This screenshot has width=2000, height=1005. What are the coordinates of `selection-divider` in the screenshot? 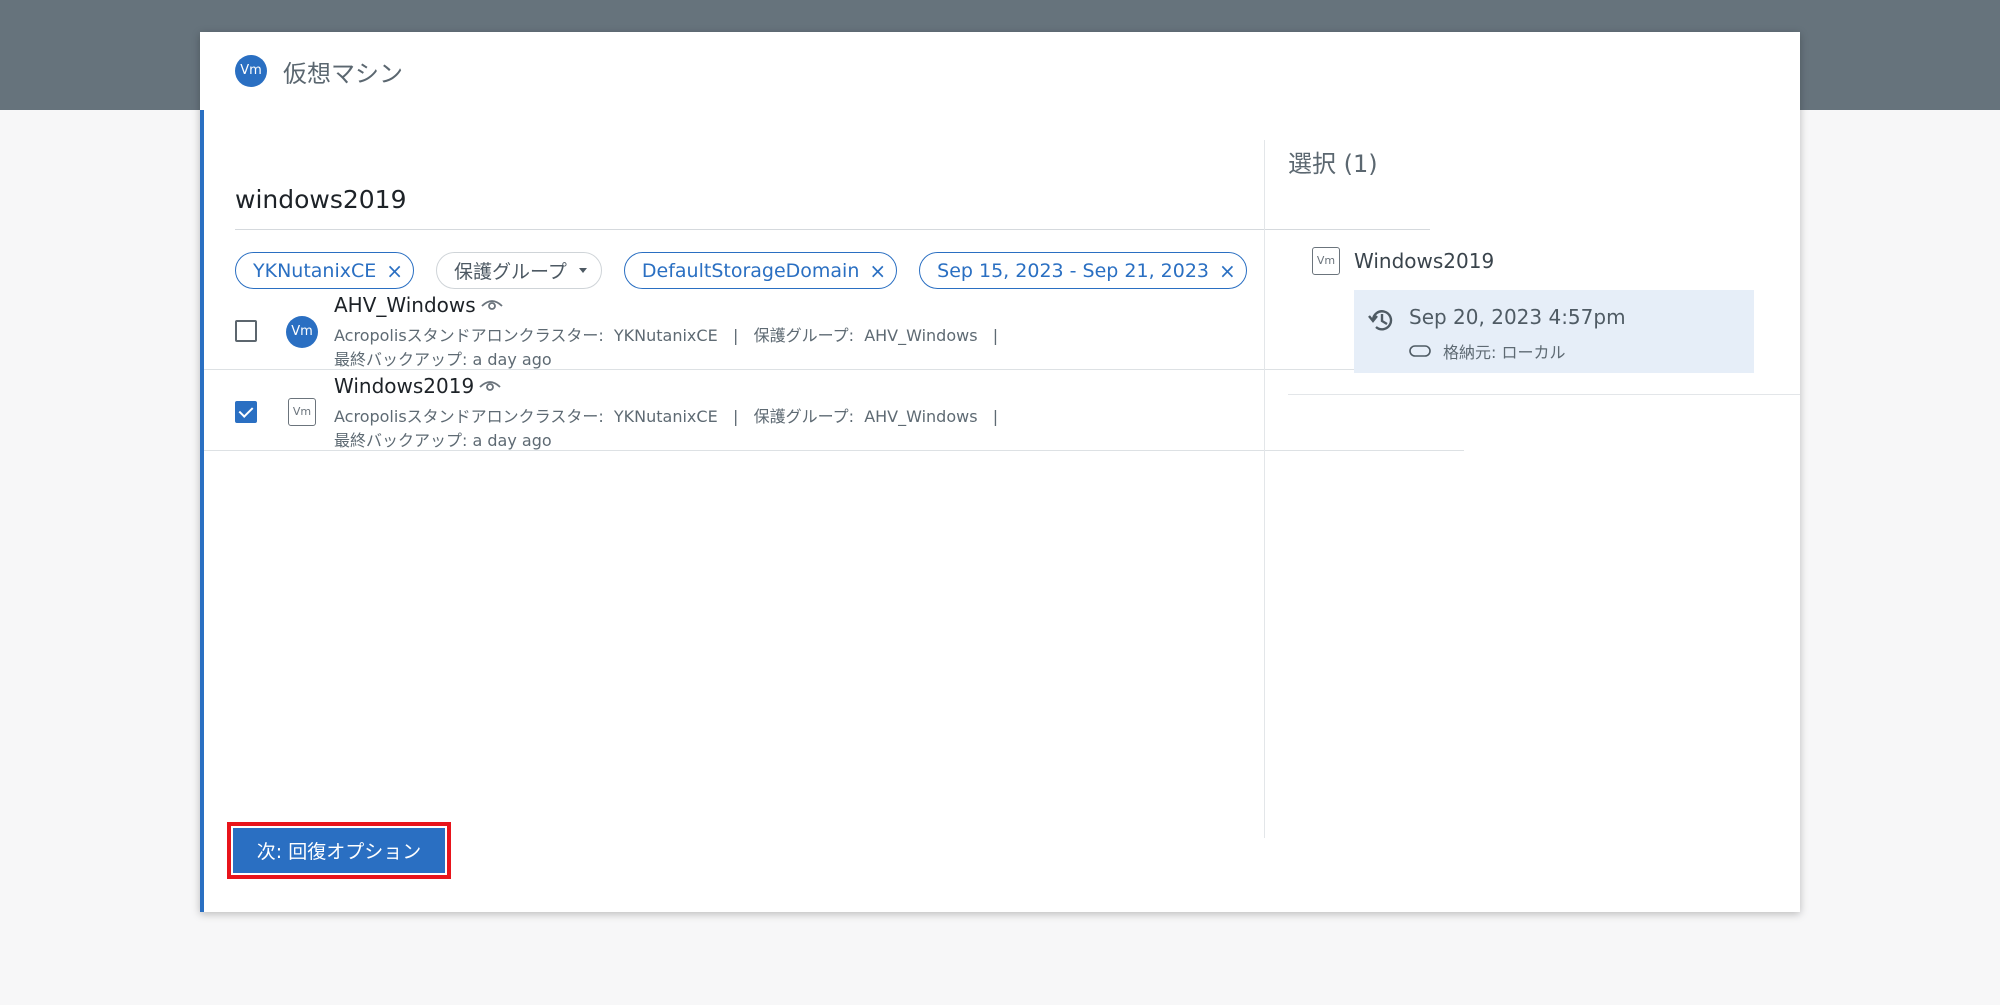 It's located at (1544, 394).